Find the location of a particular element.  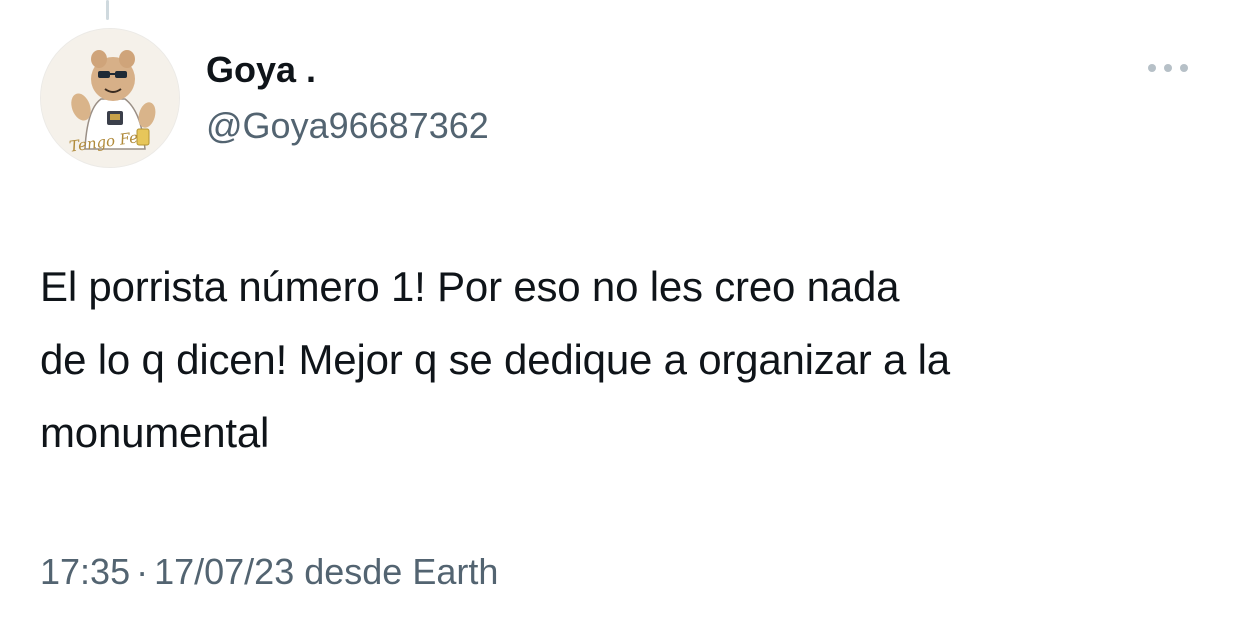

tweet-time-link: 17:35 is located at coordinates (85, 571).